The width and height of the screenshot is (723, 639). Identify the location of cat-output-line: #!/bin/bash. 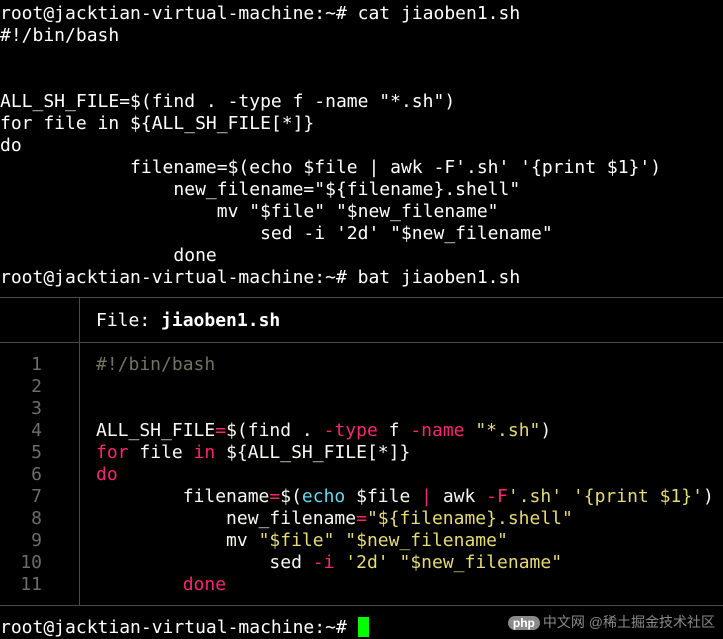
(60, 35).